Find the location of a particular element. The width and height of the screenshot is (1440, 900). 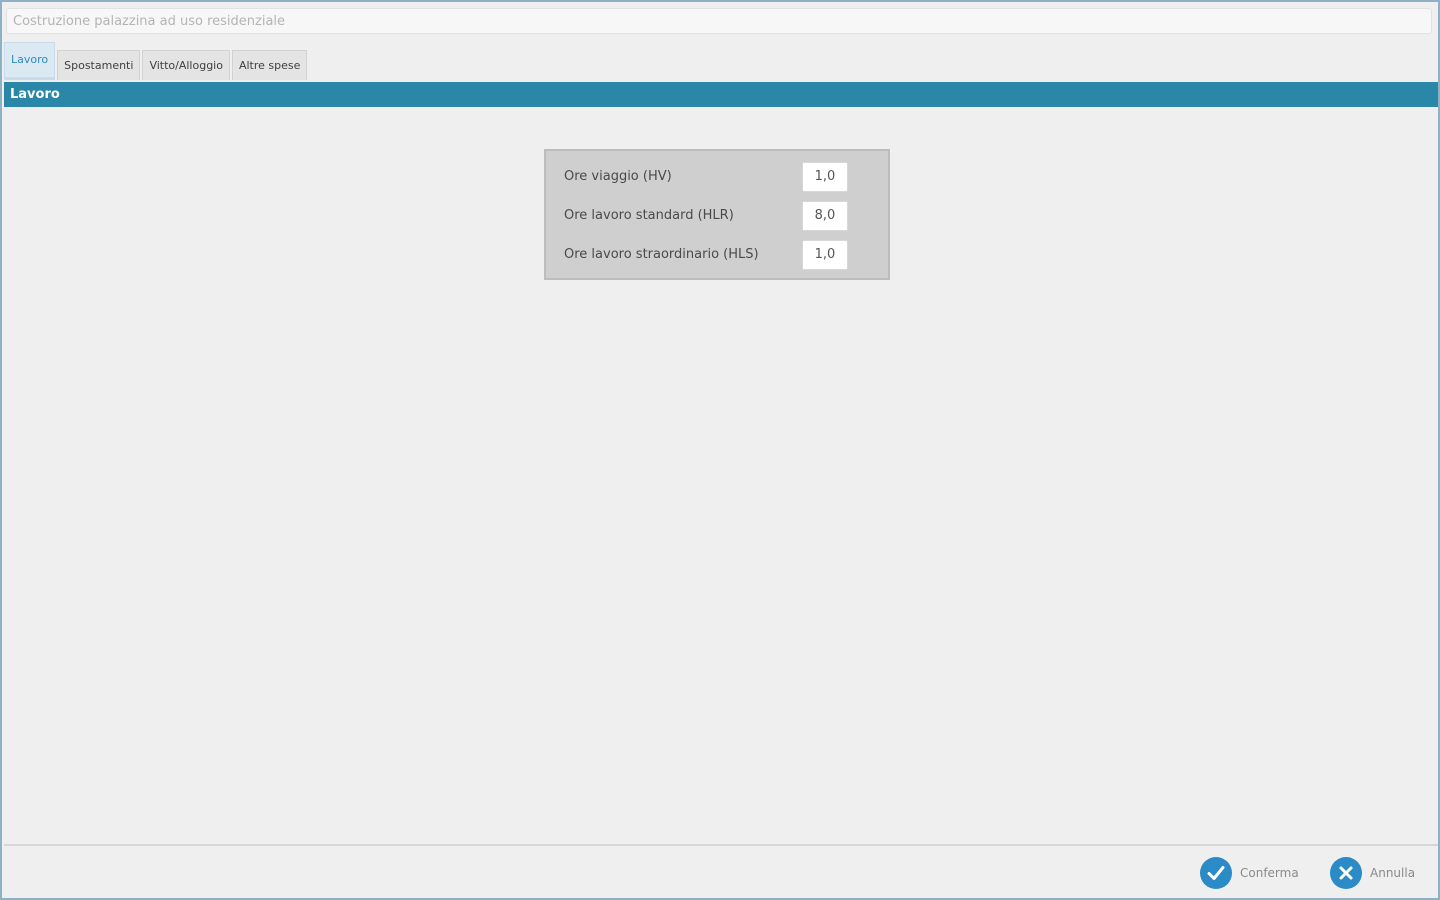

section-header: Lavoro is located at coordinates (721, 94).